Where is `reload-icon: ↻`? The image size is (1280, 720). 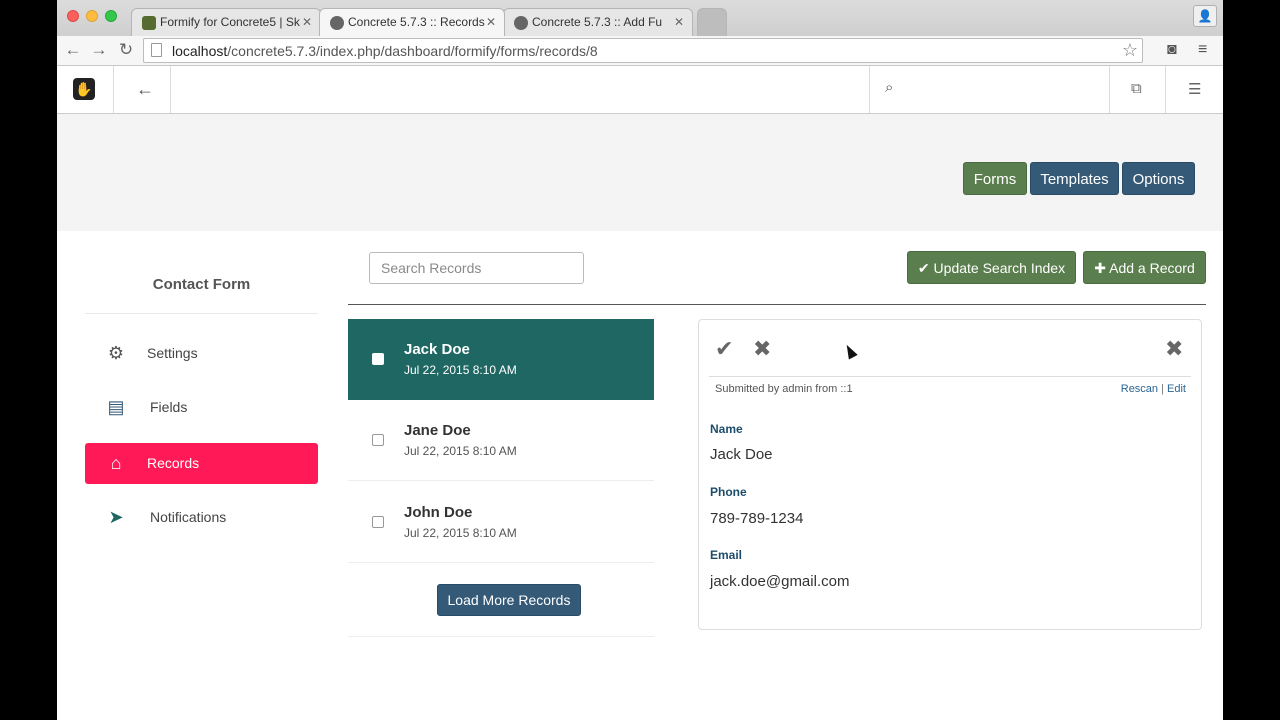
reload-icon: ↻ is located at coordinates (126, 50).